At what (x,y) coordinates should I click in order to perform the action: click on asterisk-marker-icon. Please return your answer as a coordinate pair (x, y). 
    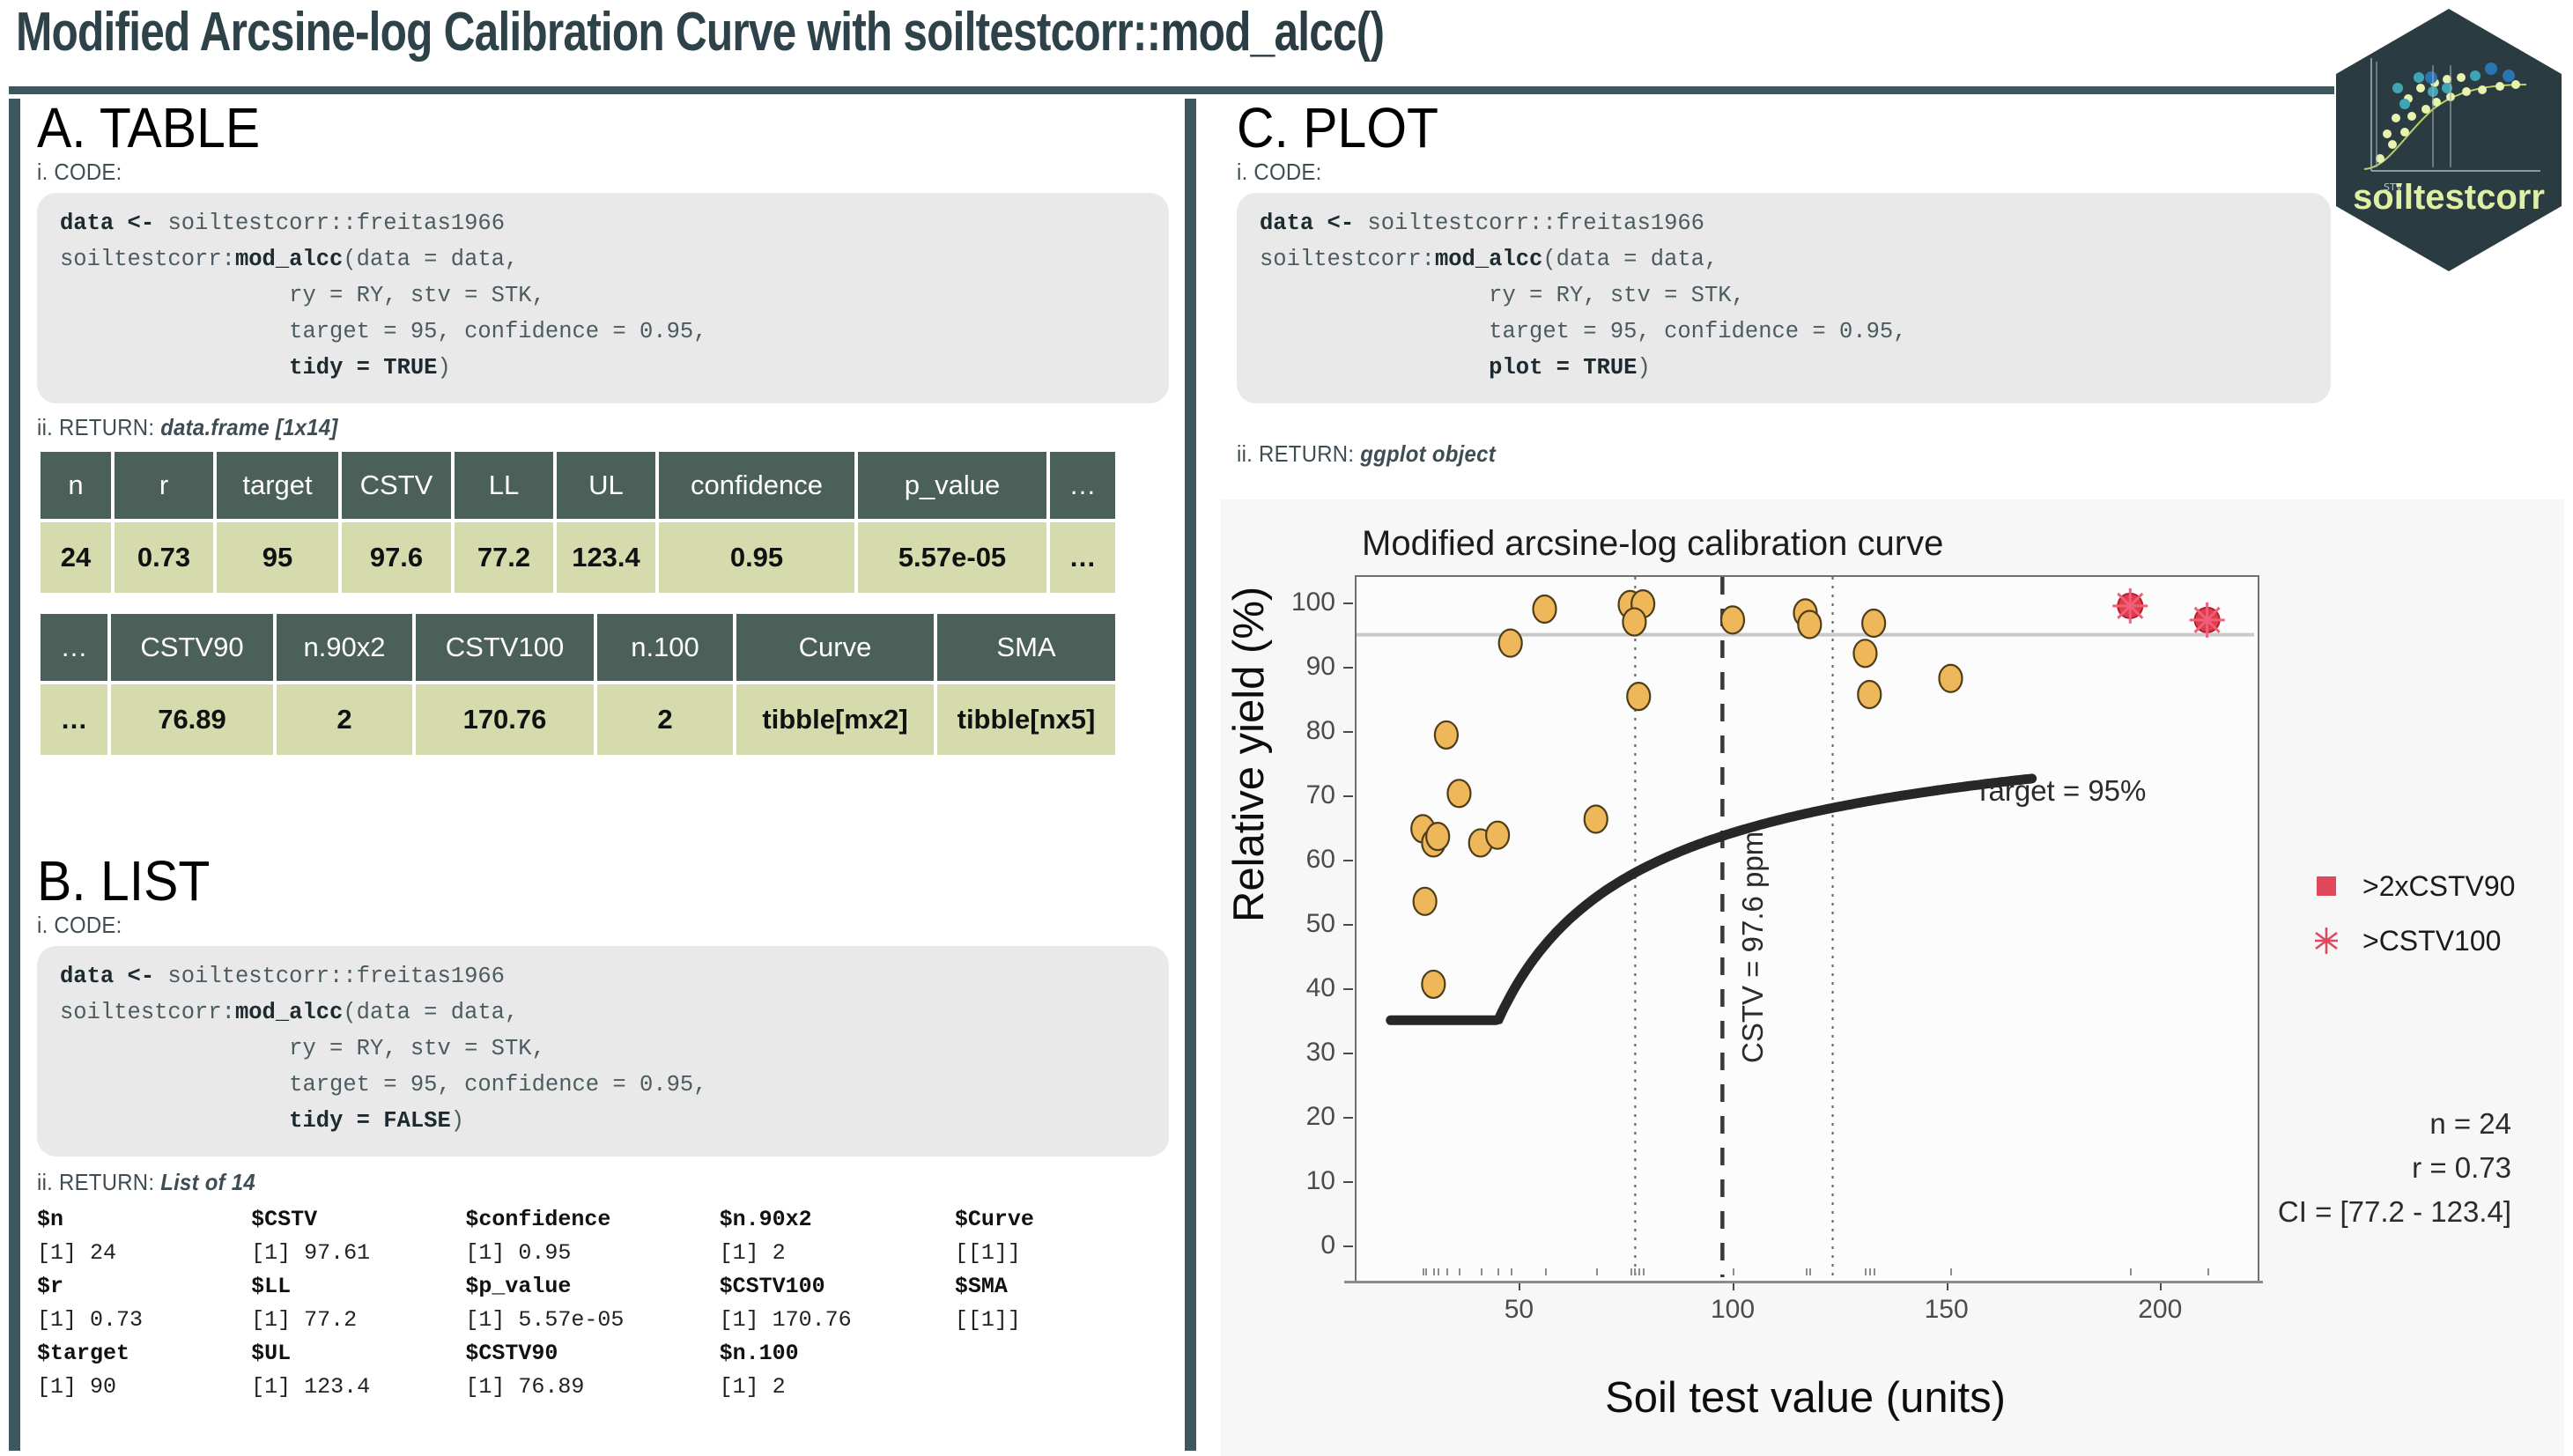
    Looking at the image, I should click on (2326, 941).